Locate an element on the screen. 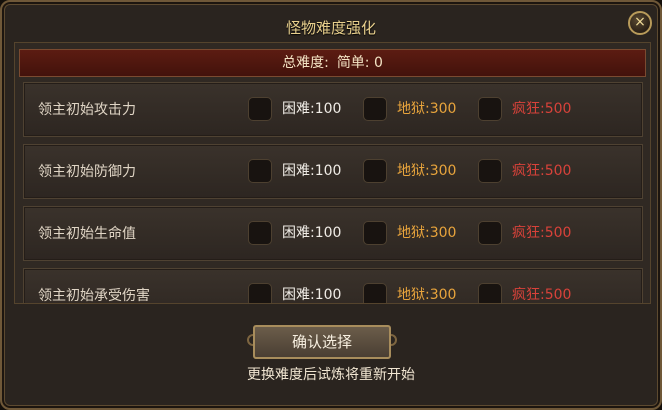 The height and width of the screenshot is (410, 662). row-label: 领主初始承受伤害 is located at coordinates (94, 296).